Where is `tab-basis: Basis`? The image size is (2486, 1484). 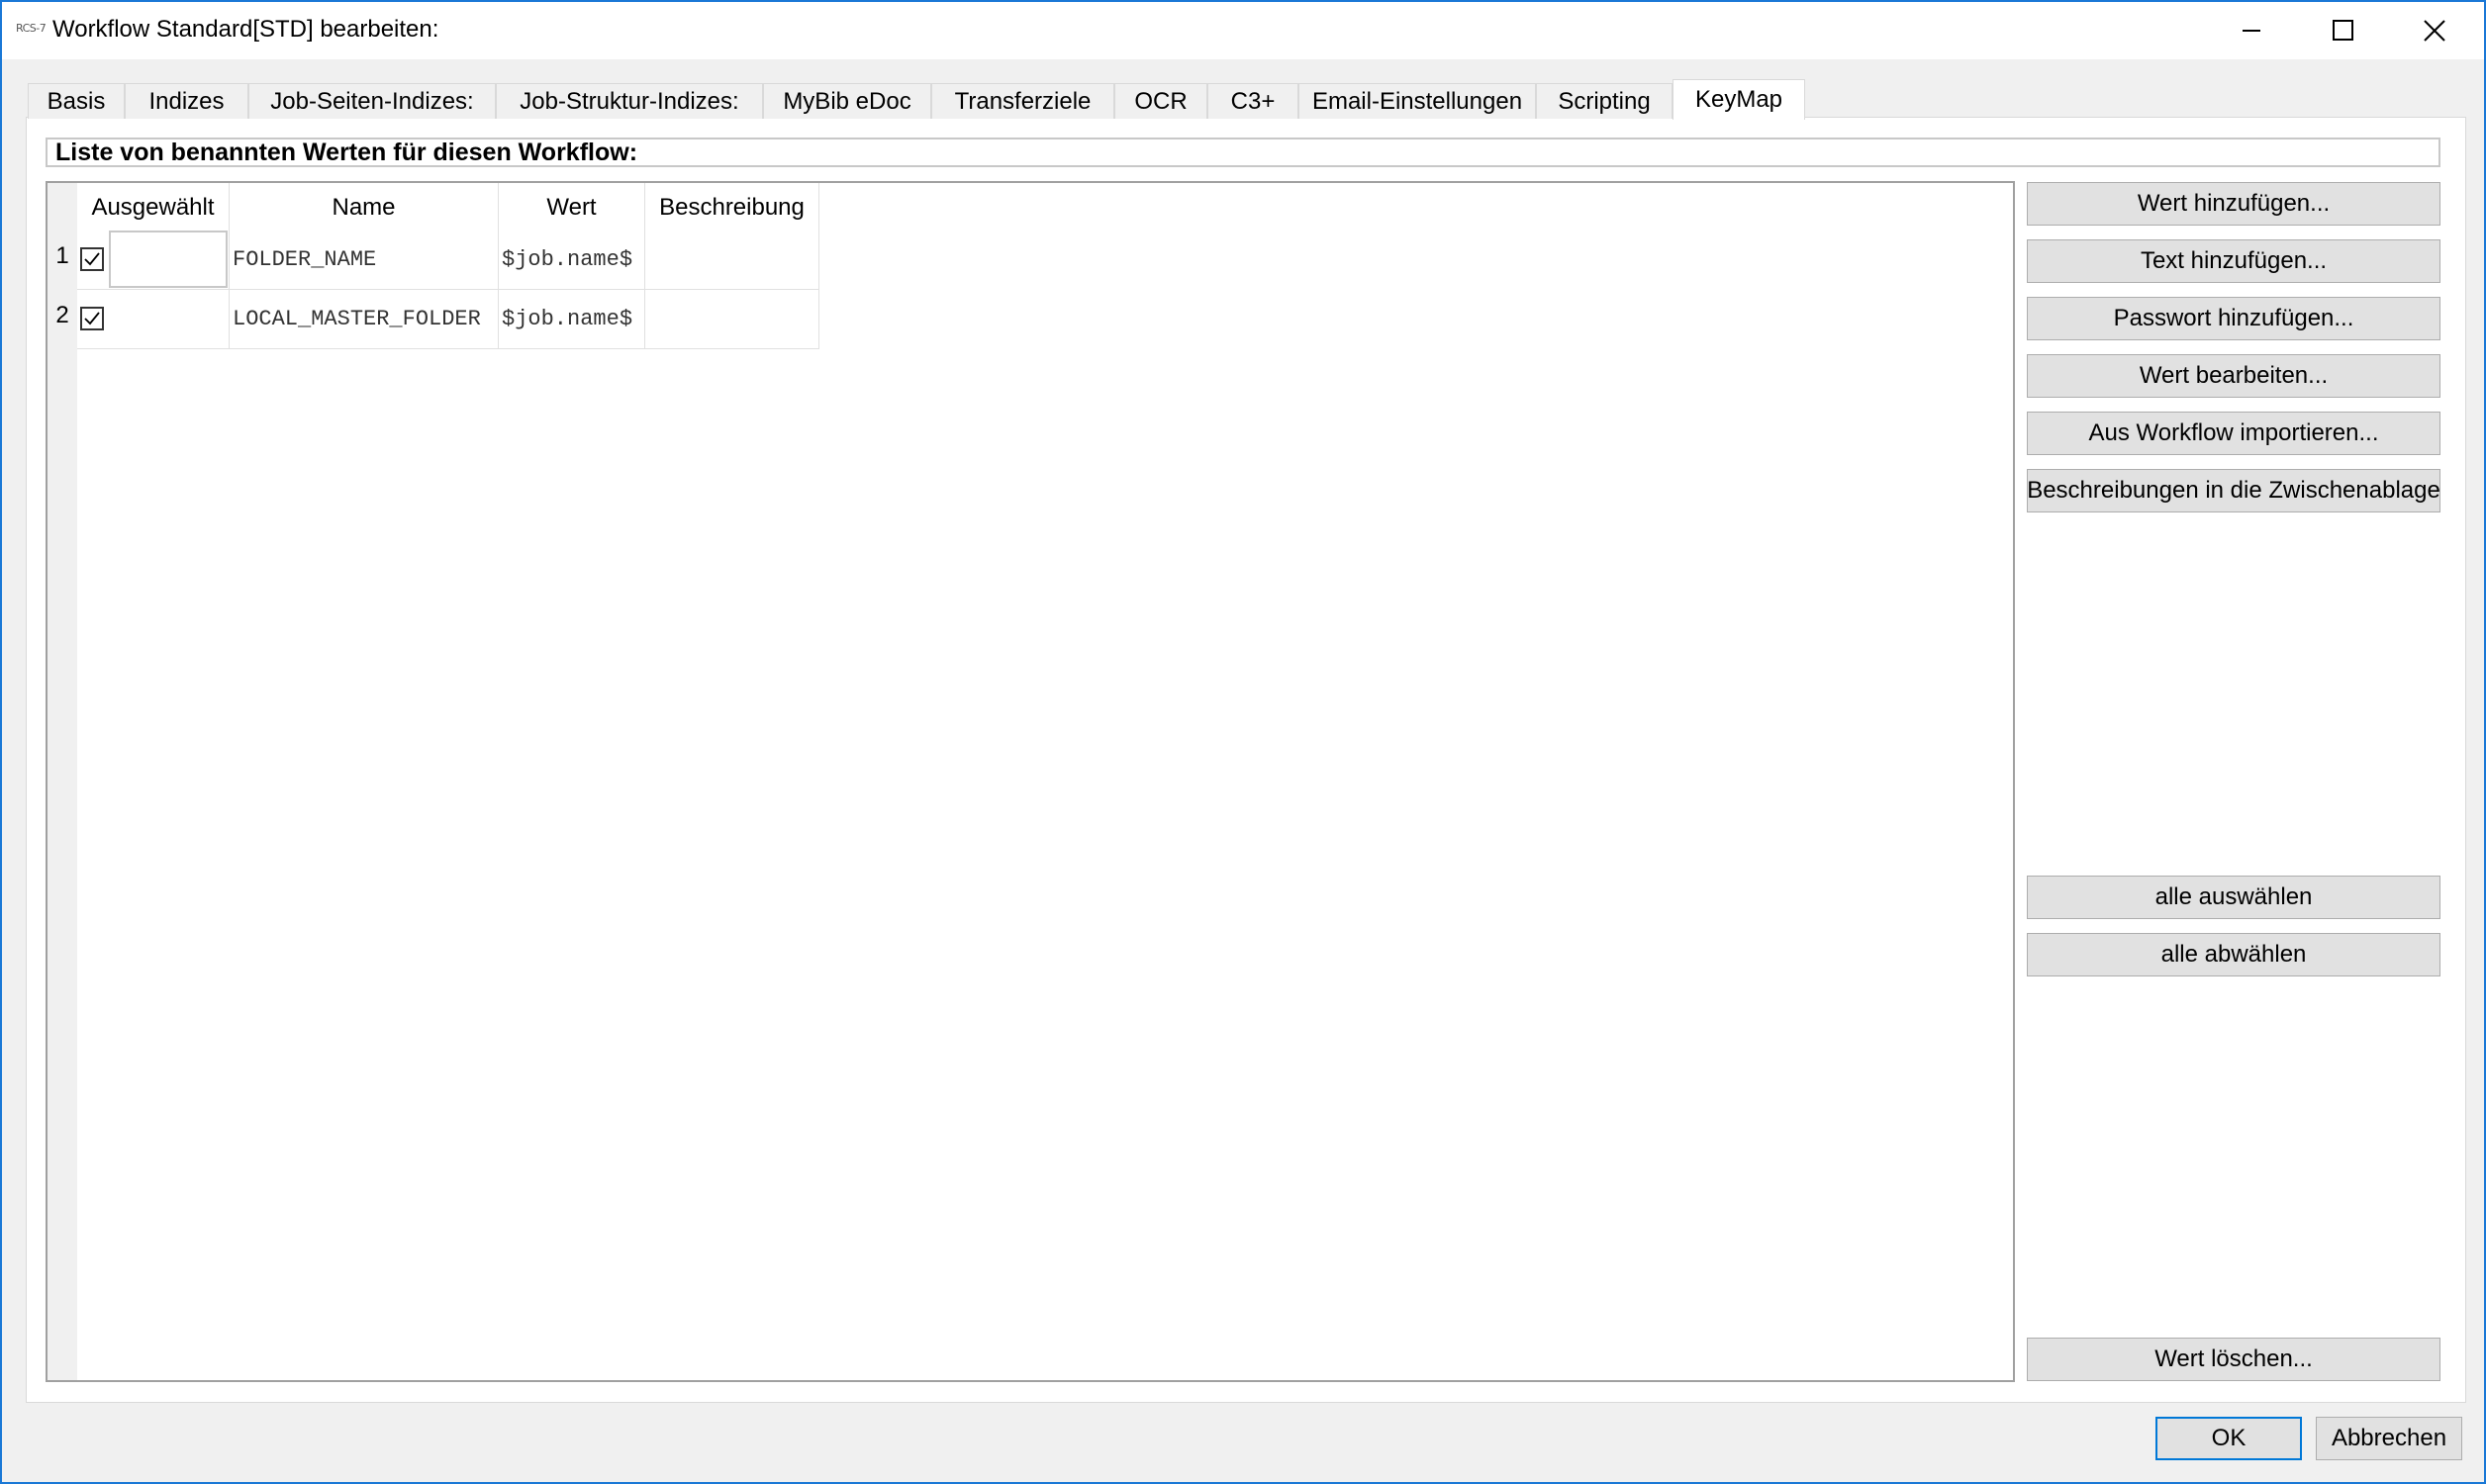
tab-basis: Basis is located at coordinates (76, 101).